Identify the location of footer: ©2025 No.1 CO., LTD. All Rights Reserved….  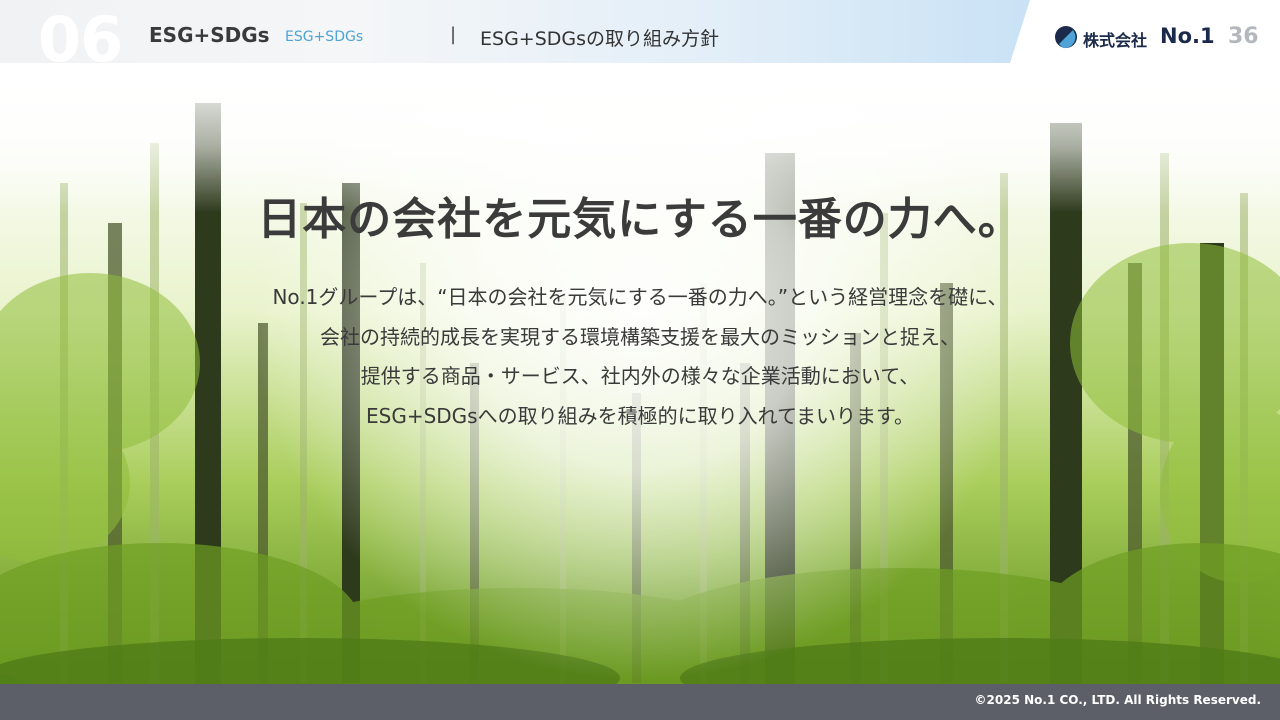
(640, 702).